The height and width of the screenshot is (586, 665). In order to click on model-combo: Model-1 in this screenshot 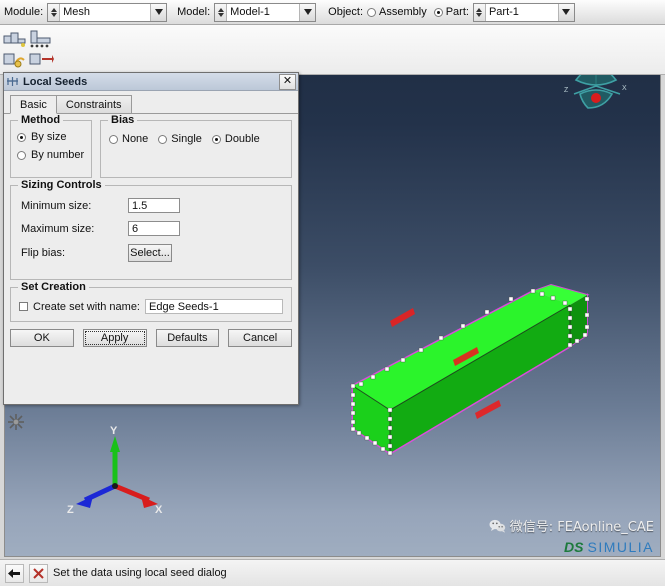, I will do `click(265, 12)`.